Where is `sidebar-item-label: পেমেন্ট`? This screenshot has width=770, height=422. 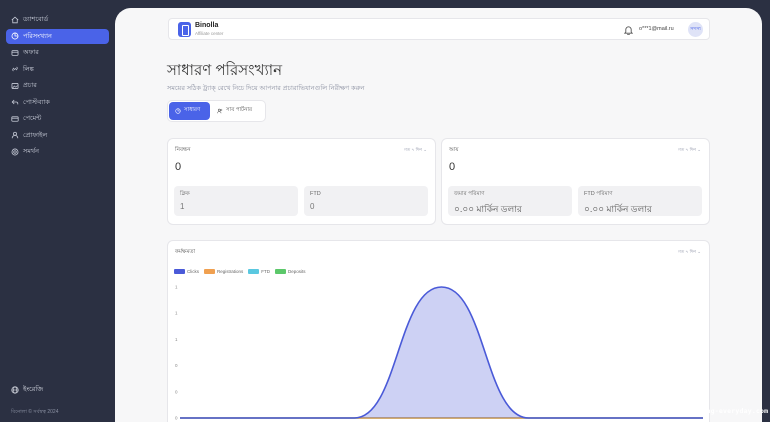 sidebar-item-label: পেমেন্ট is located at coordinates (32, 119).